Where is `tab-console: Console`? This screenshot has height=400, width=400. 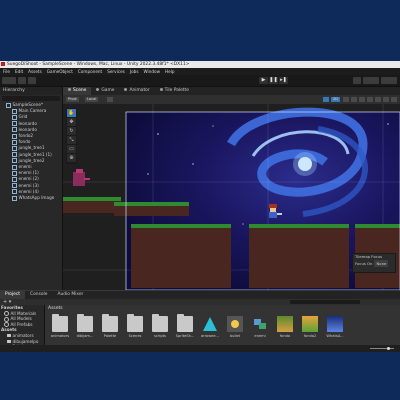
tab-console: Console is located at coordinates (38, 295).